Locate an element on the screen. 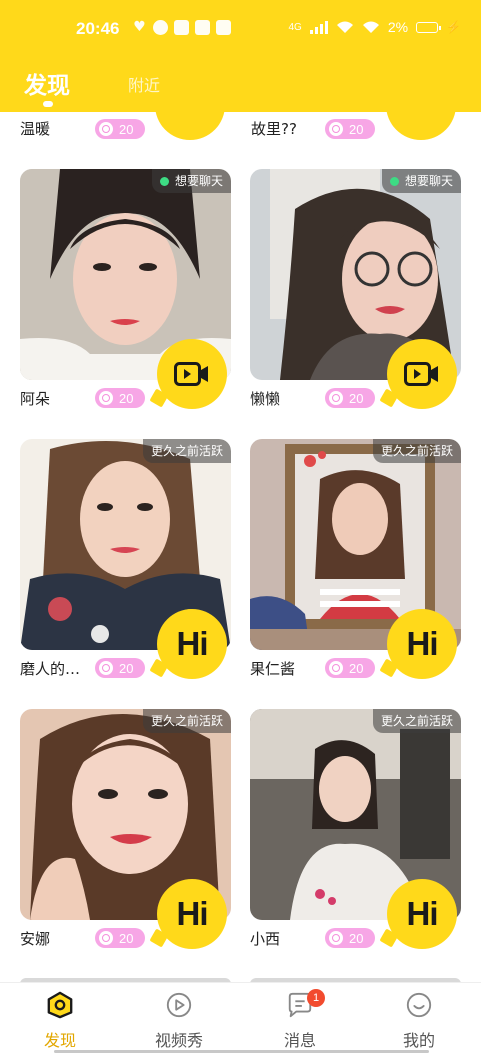 This screenshot has height=1056, width=481. partial-row: 温暖 20 故里?? 20 is located at coordinates (240, 130).